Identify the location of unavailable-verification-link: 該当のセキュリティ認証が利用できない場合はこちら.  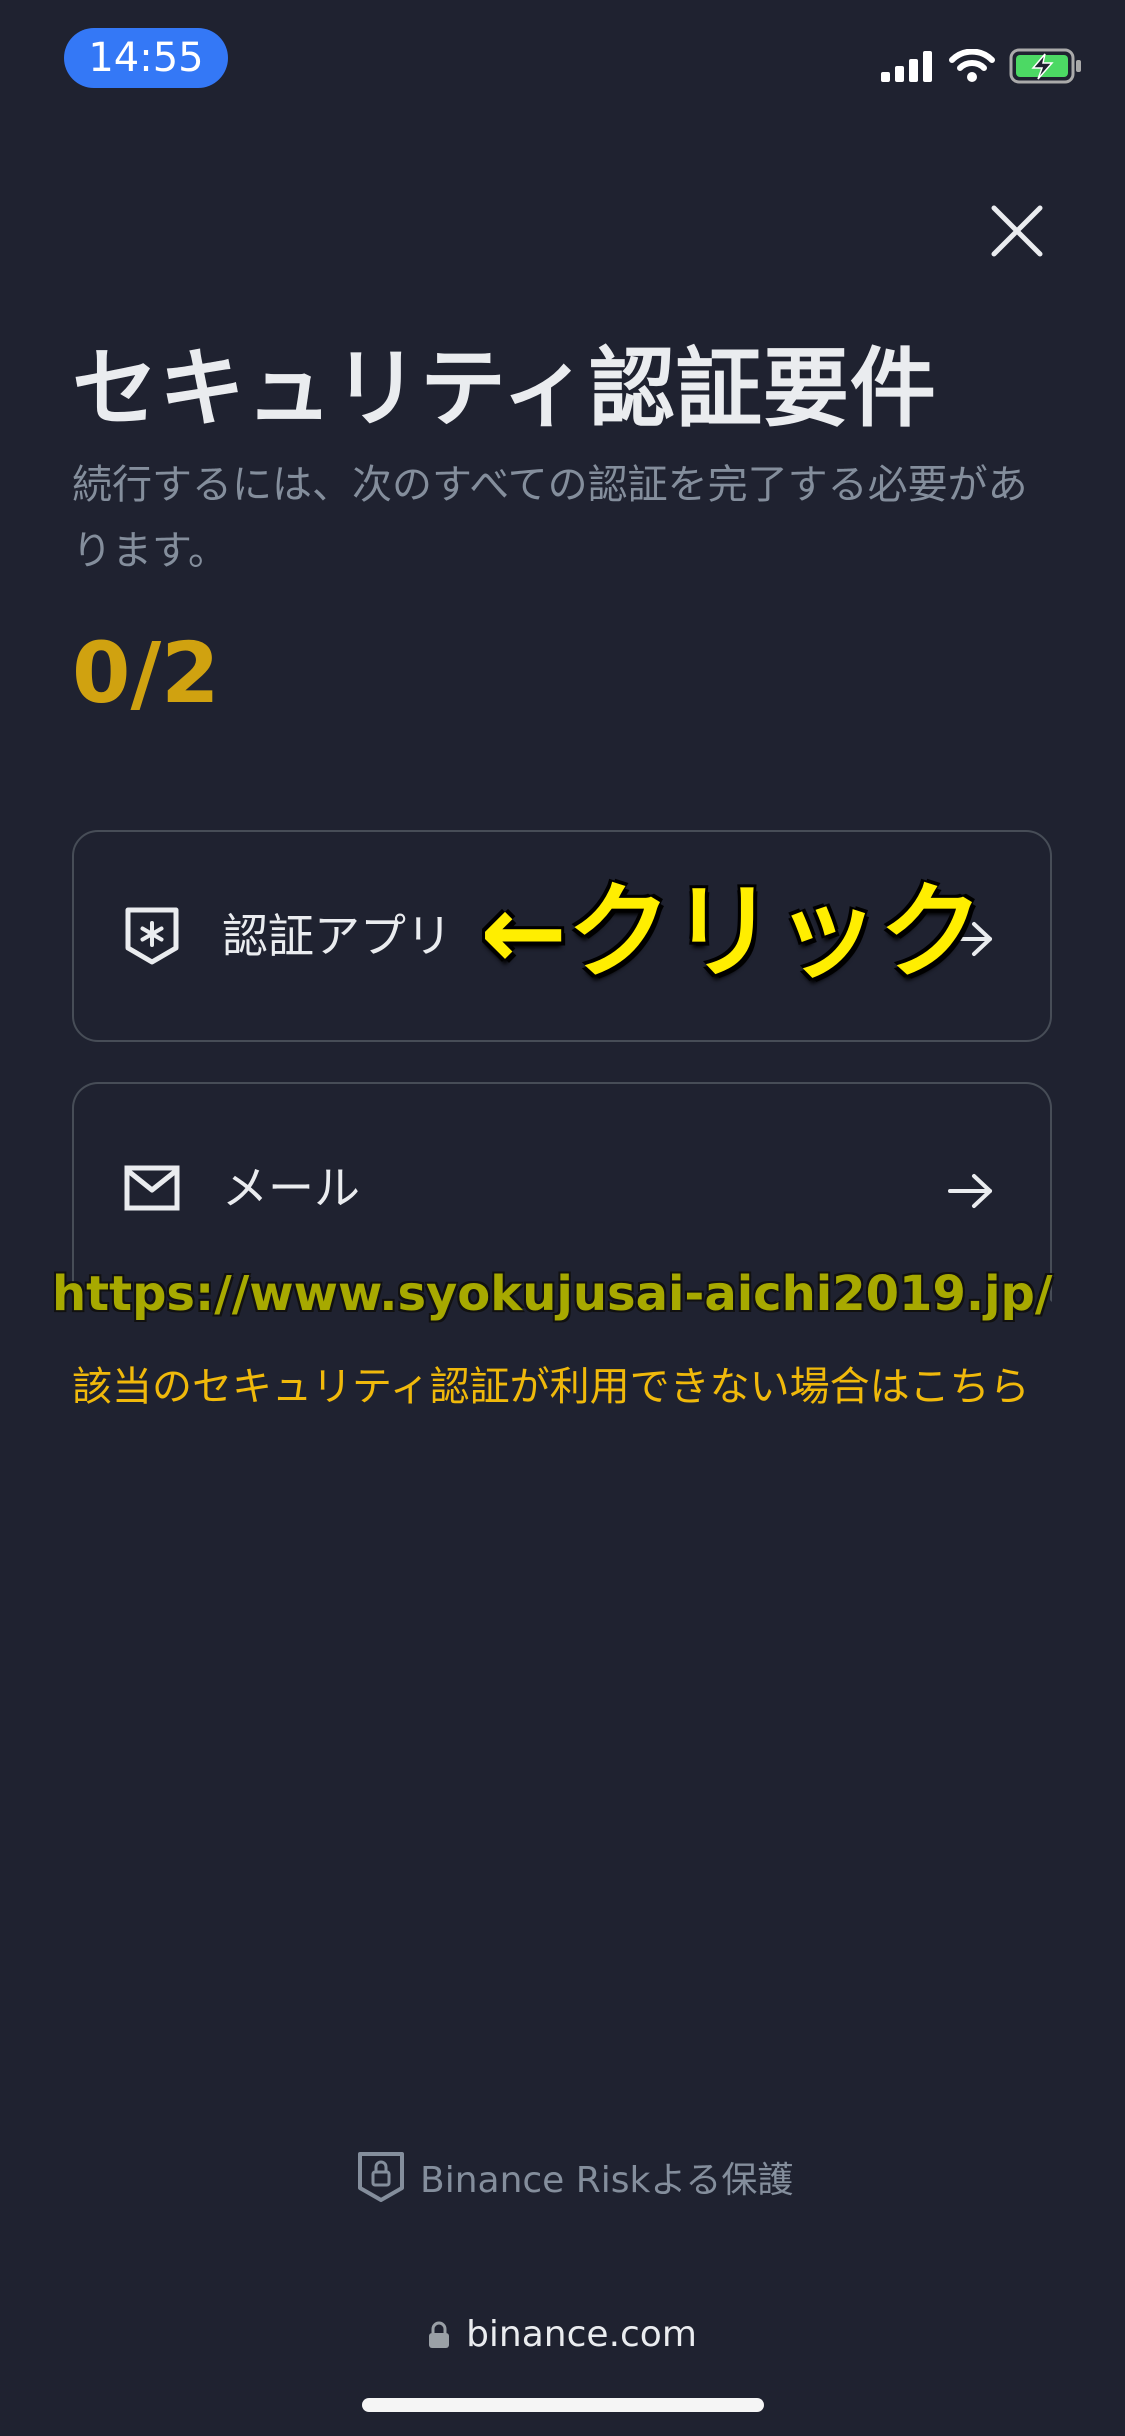
(567, 1387).